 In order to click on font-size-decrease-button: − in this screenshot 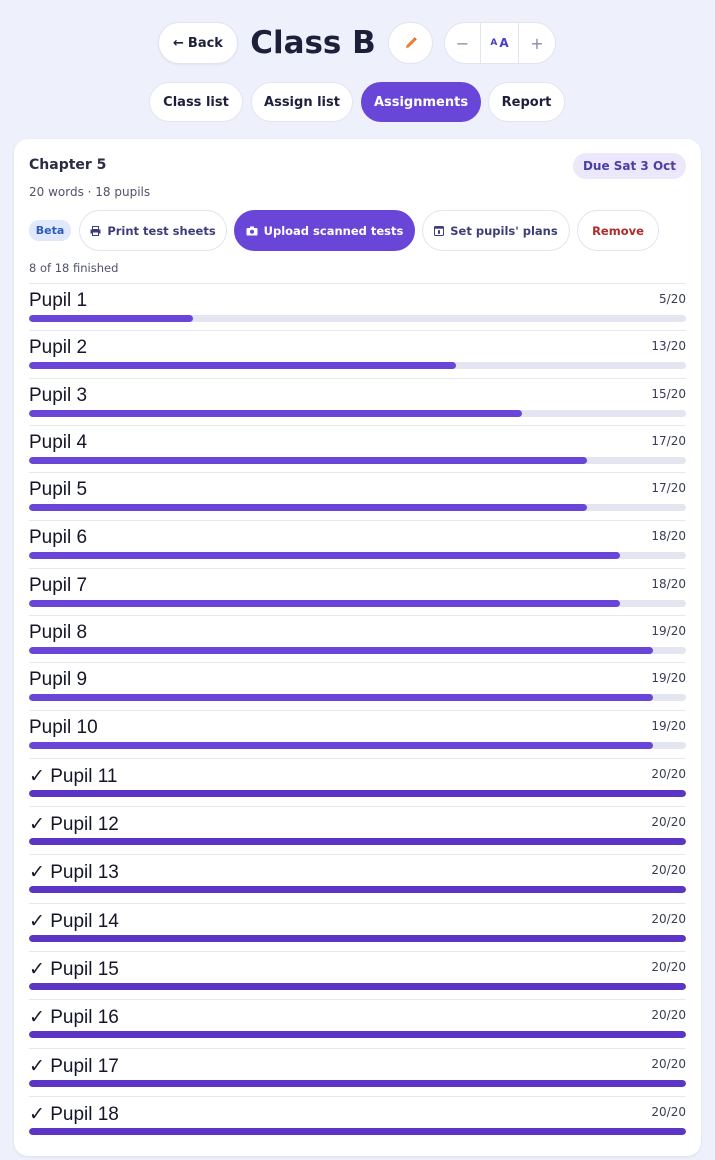, I will do `click(463, 43)`.